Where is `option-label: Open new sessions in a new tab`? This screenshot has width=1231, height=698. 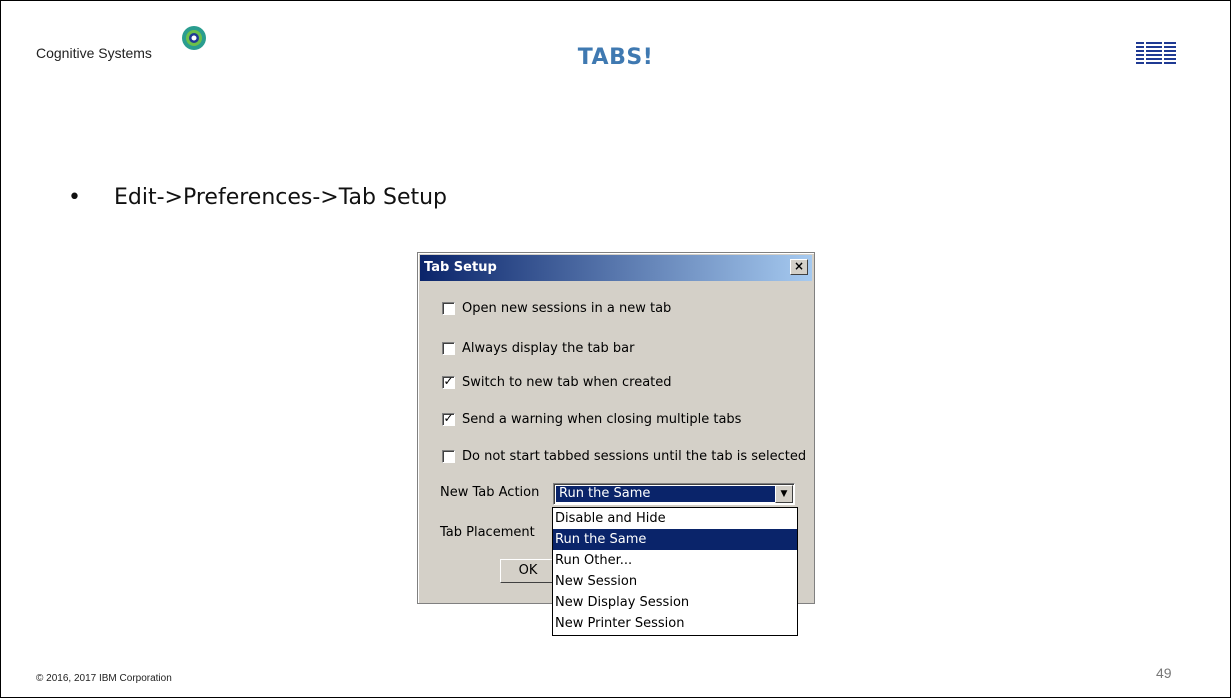
option-label: Open new sessions in a new tab is located at coordinates (567, 308).